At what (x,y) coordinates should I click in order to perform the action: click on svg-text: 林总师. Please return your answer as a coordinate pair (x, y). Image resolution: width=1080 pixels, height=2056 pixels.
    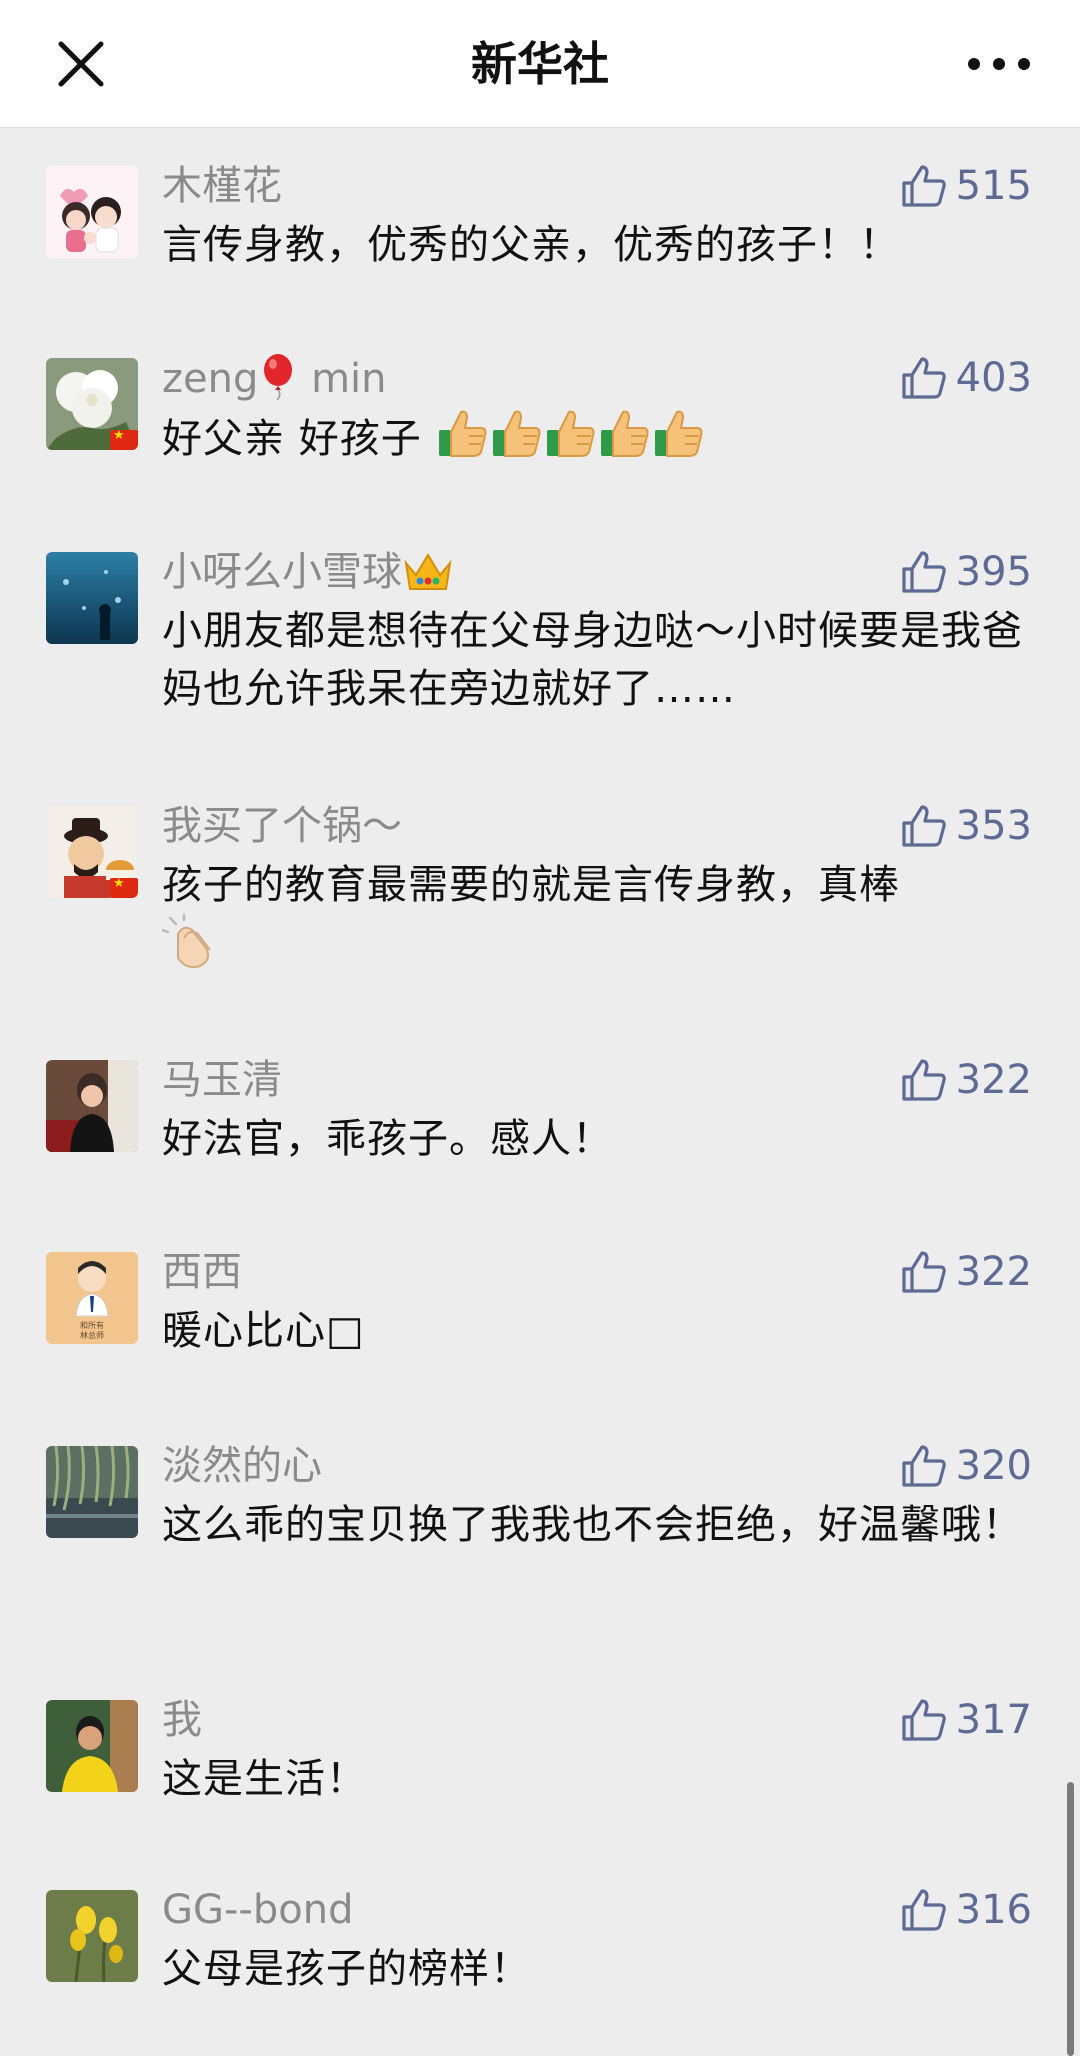
    Looking at the image, I should click on (92, 1335).